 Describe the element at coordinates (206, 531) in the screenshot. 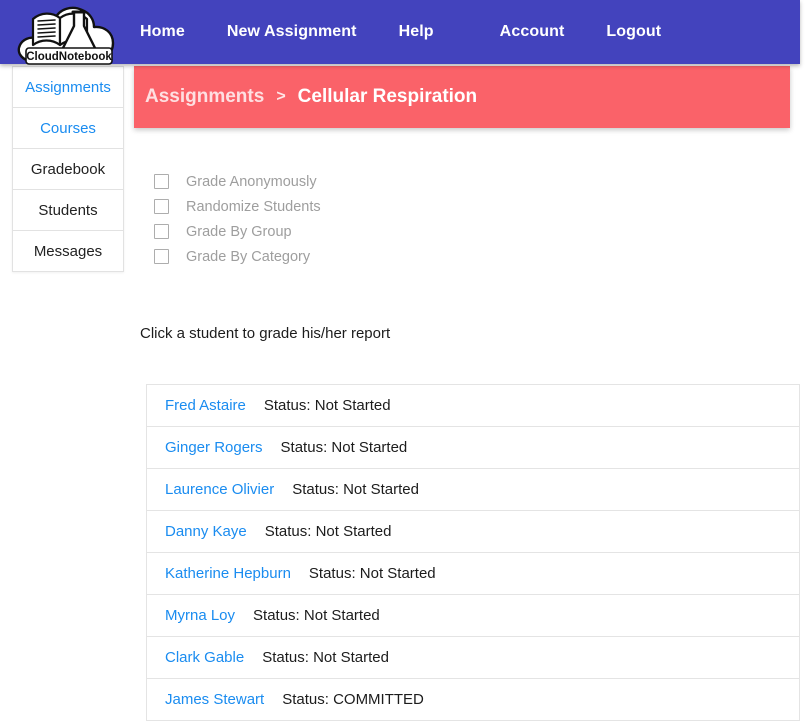

I see `student-name-link: Danny Kaye` at that location.